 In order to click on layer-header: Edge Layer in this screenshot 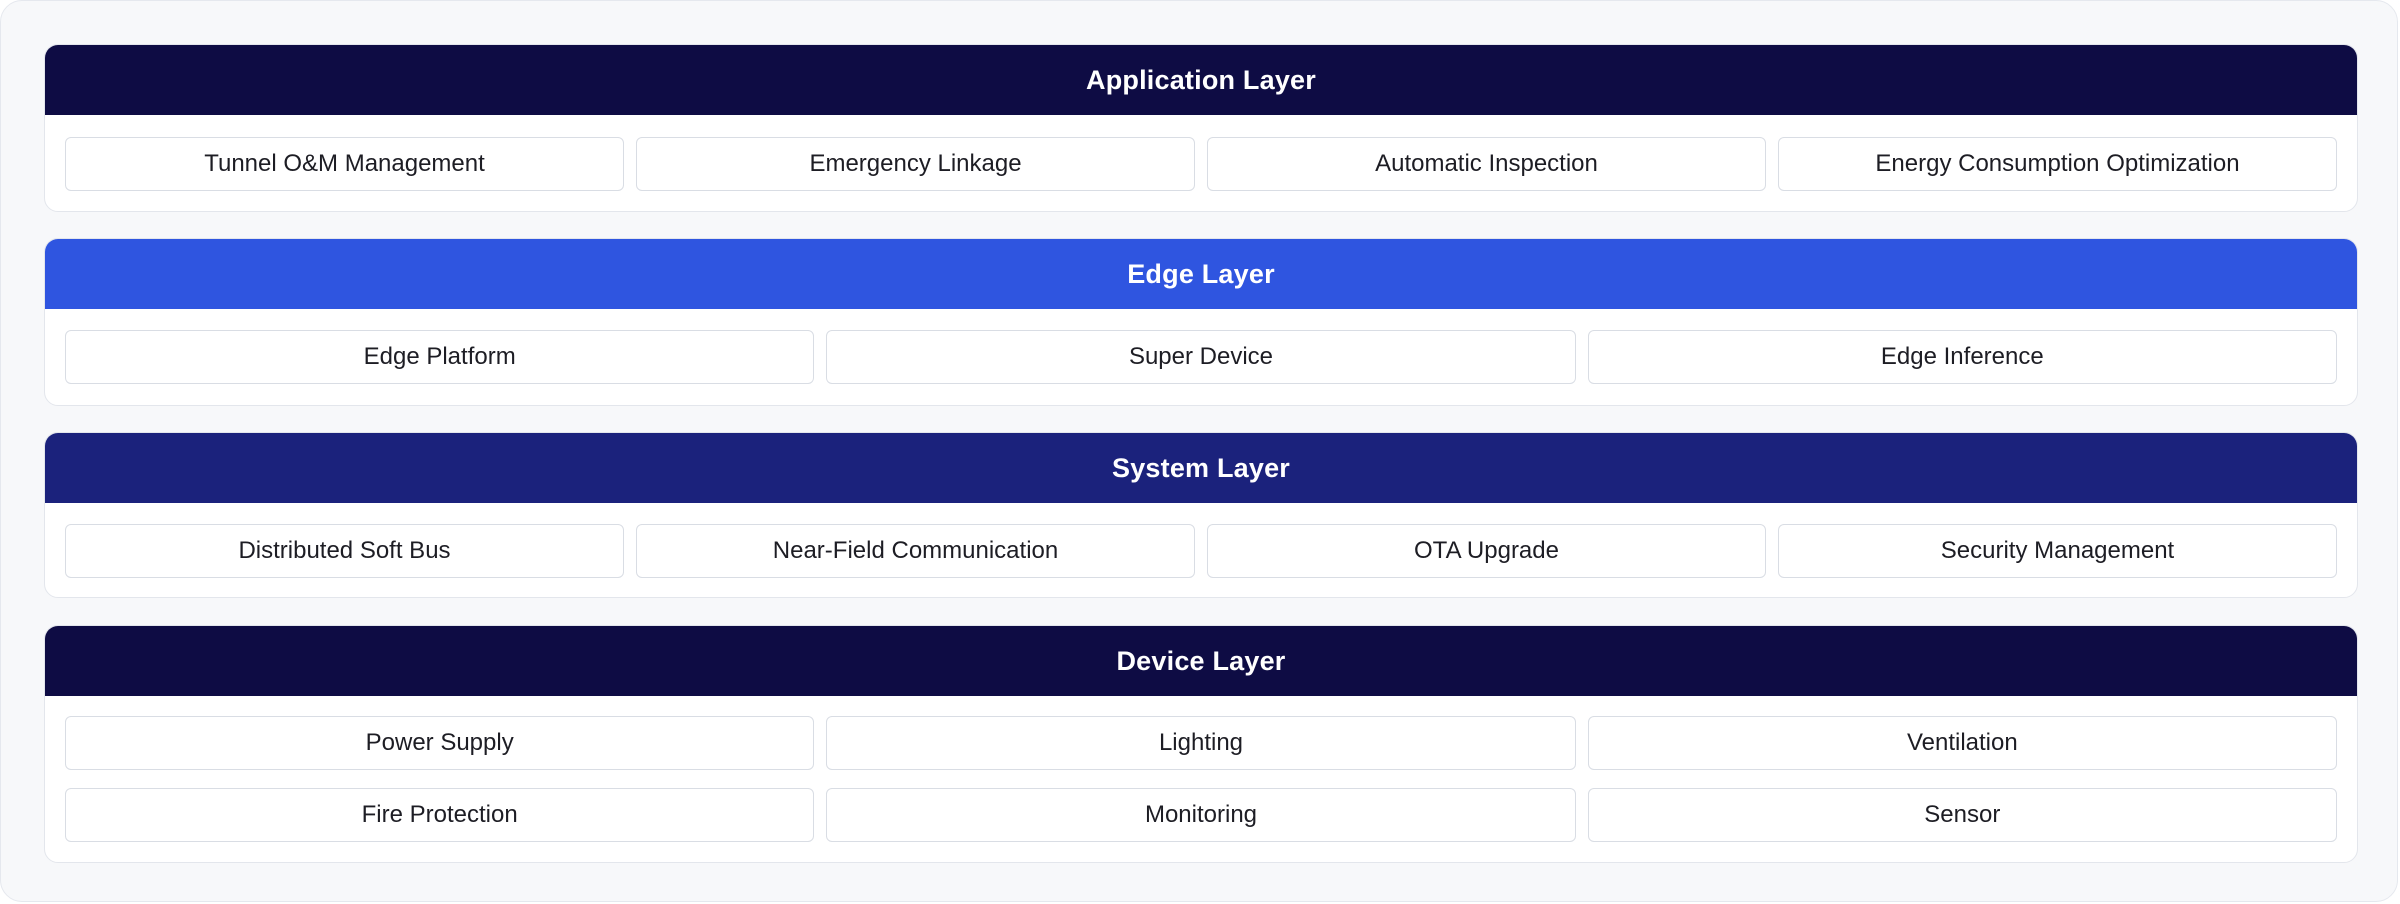, I will do `click(1201, 274)`.